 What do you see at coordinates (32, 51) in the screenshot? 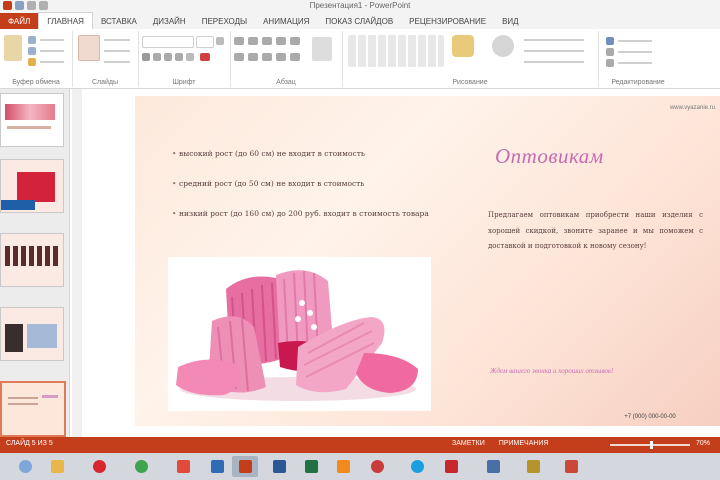
I see `copy-icon` at bounding box center [32, 51].